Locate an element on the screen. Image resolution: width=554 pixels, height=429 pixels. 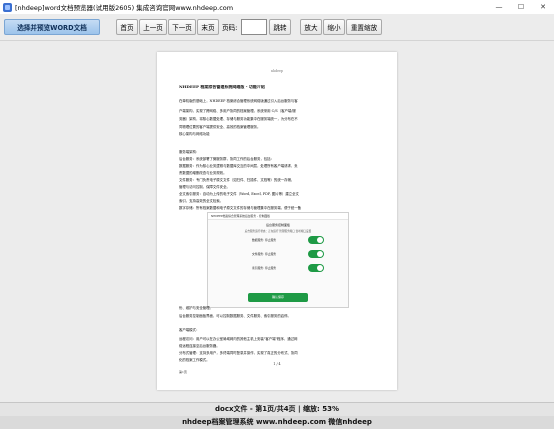
service-row: 数据服务: 停止服务 is located at coordinates (278, 240).